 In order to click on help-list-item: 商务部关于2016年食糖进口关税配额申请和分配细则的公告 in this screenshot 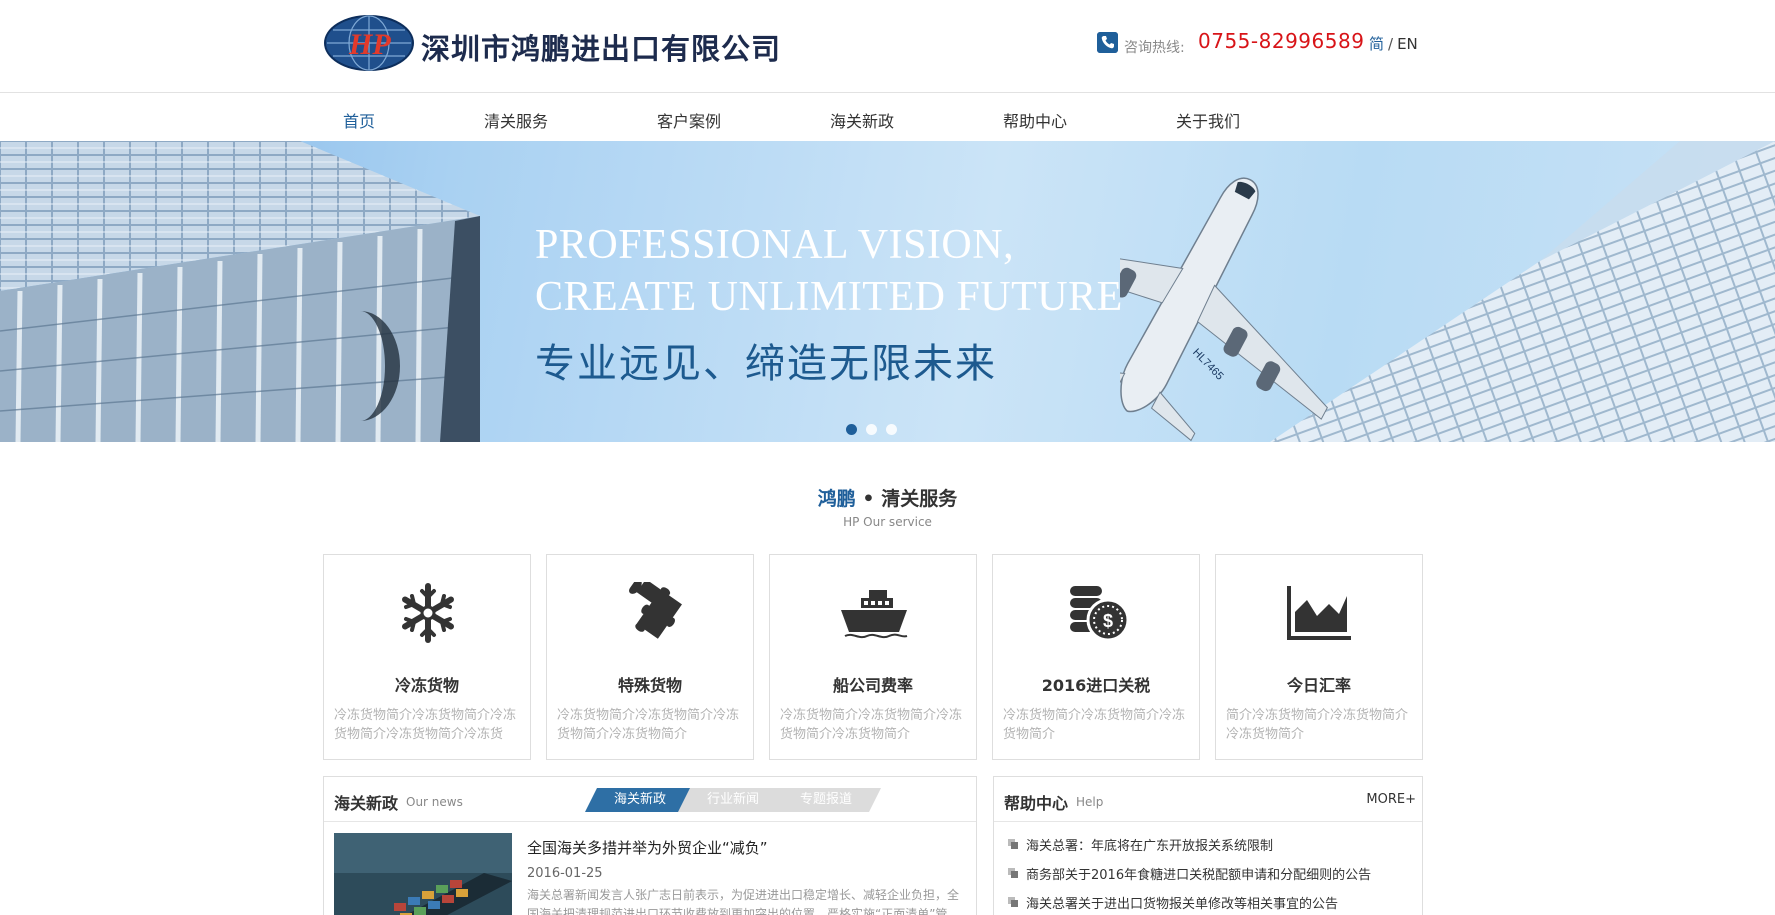, I will do `click(1210, 878)`.